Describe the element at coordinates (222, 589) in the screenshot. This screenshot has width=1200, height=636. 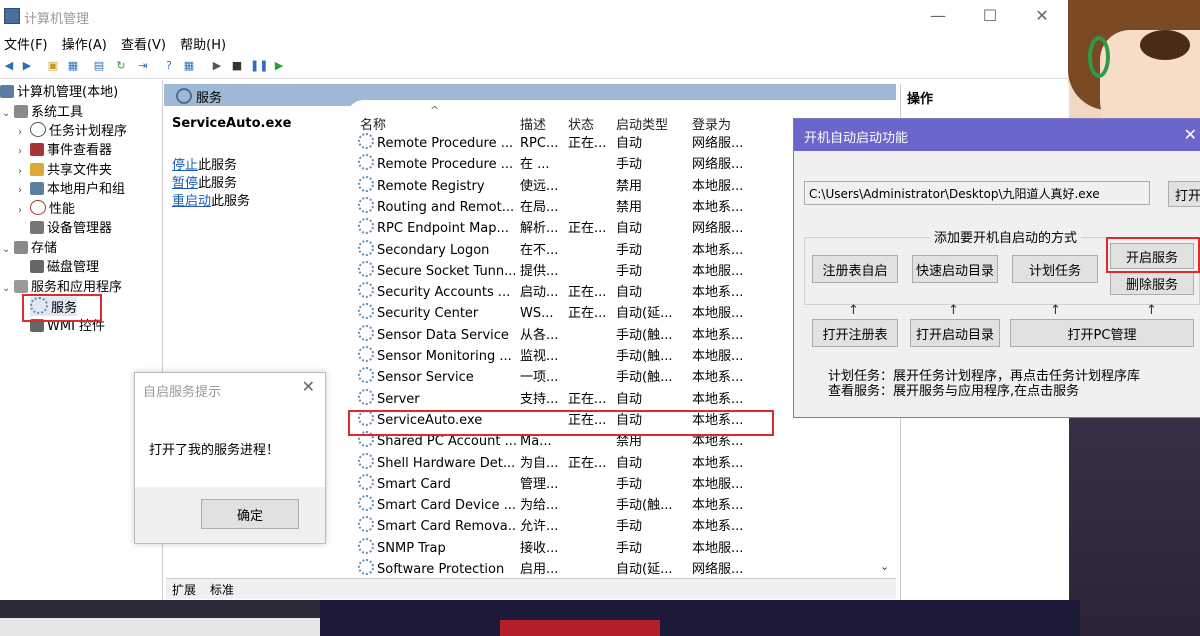
I see `tab-standard: 标准` at that location.